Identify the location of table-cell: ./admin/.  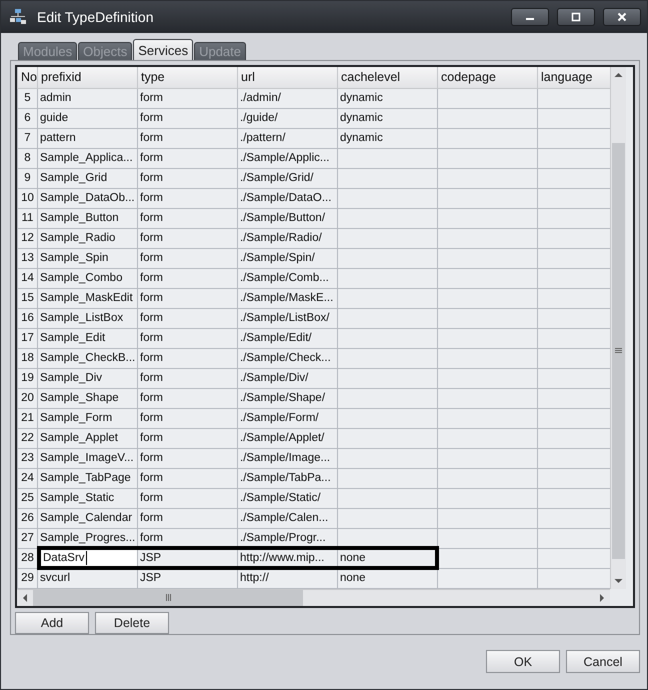
(288, 98).